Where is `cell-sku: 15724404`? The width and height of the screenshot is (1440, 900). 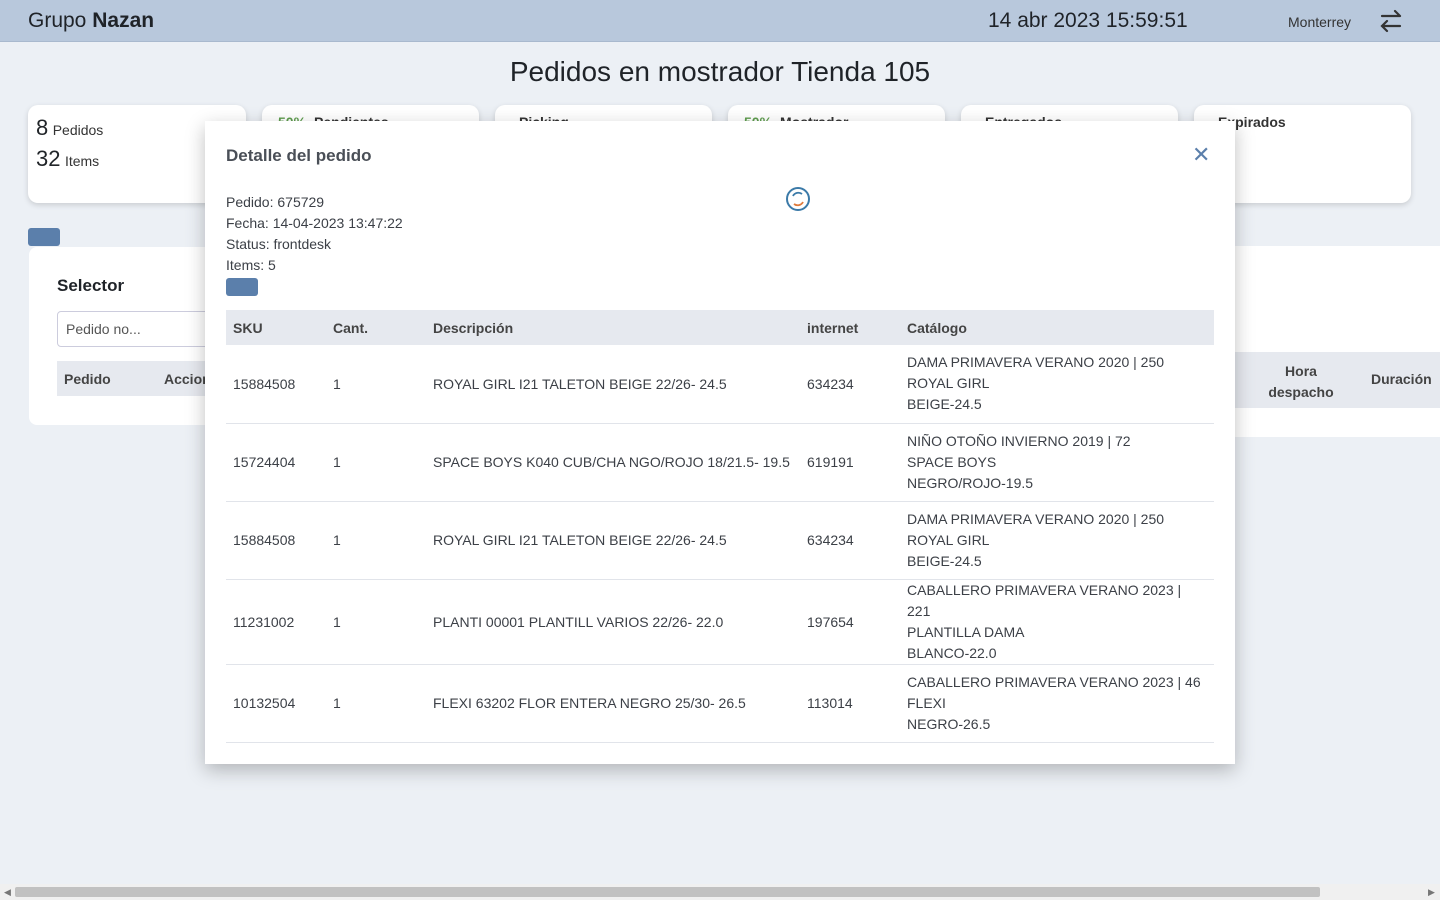
cell-sku: 15724404 is located at coordinates (276, 462).